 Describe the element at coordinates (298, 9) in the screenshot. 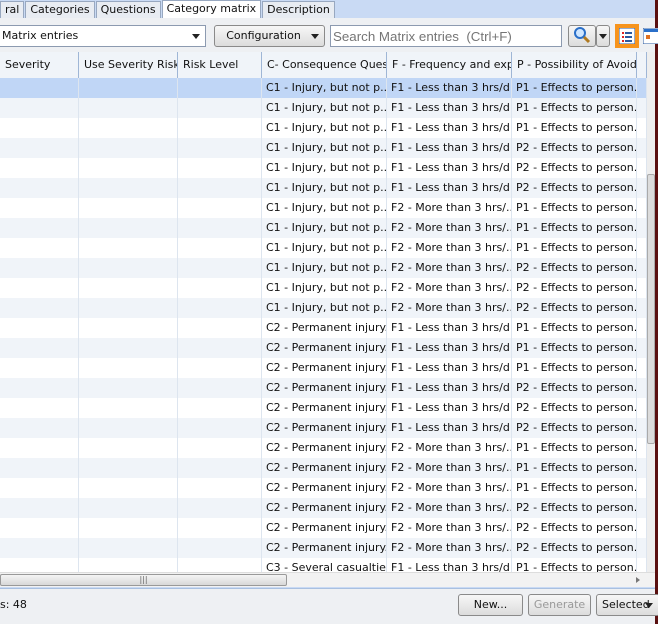

I see `tab-description: Description` at that location.